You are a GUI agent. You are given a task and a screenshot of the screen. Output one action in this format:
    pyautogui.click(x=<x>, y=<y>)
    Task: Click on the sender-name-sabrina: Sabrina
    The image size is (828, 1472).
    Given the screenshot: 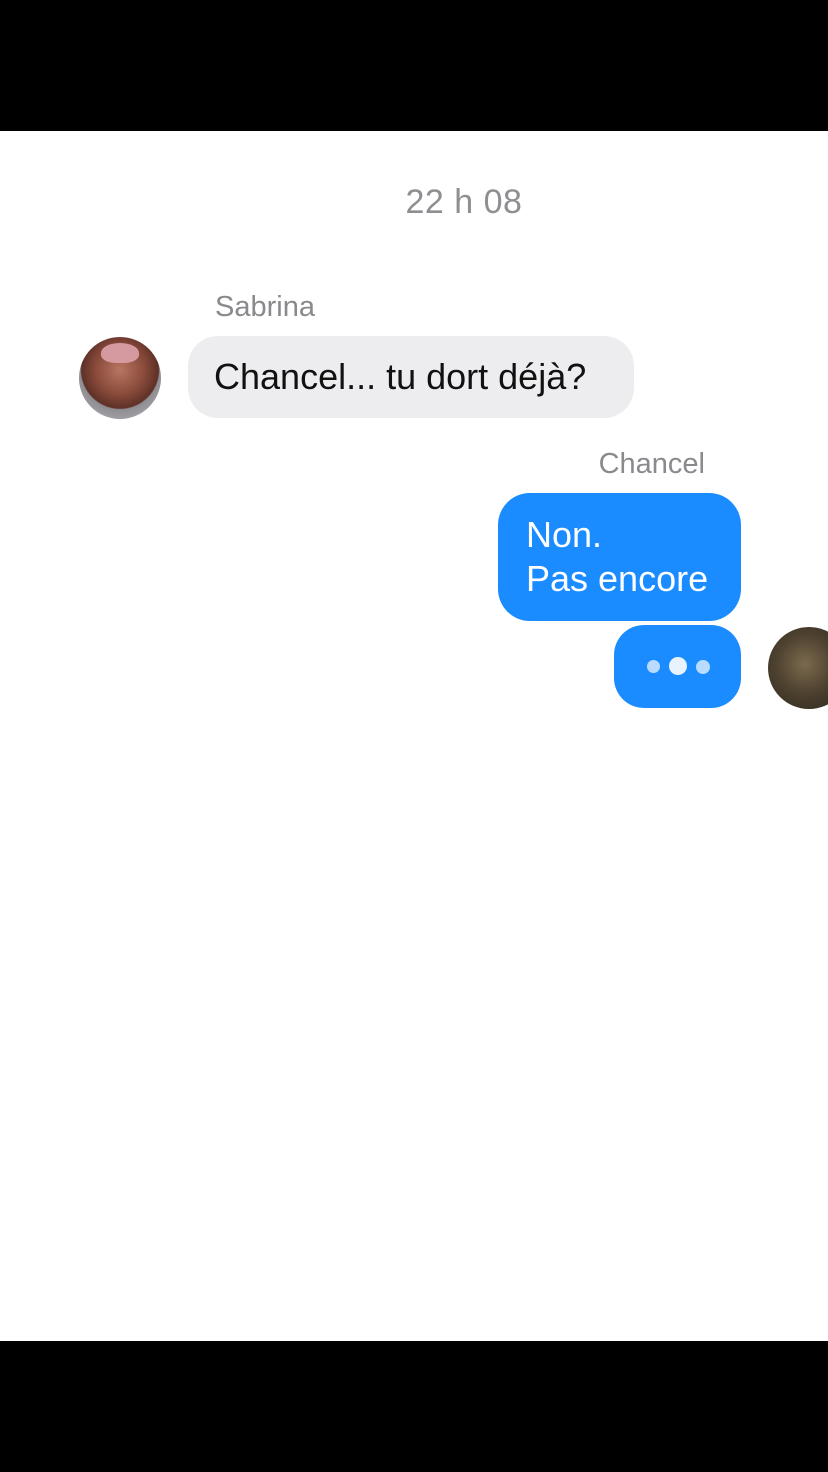 What is the action you would take?
    pyautogui.click(x=265, y=307)
    